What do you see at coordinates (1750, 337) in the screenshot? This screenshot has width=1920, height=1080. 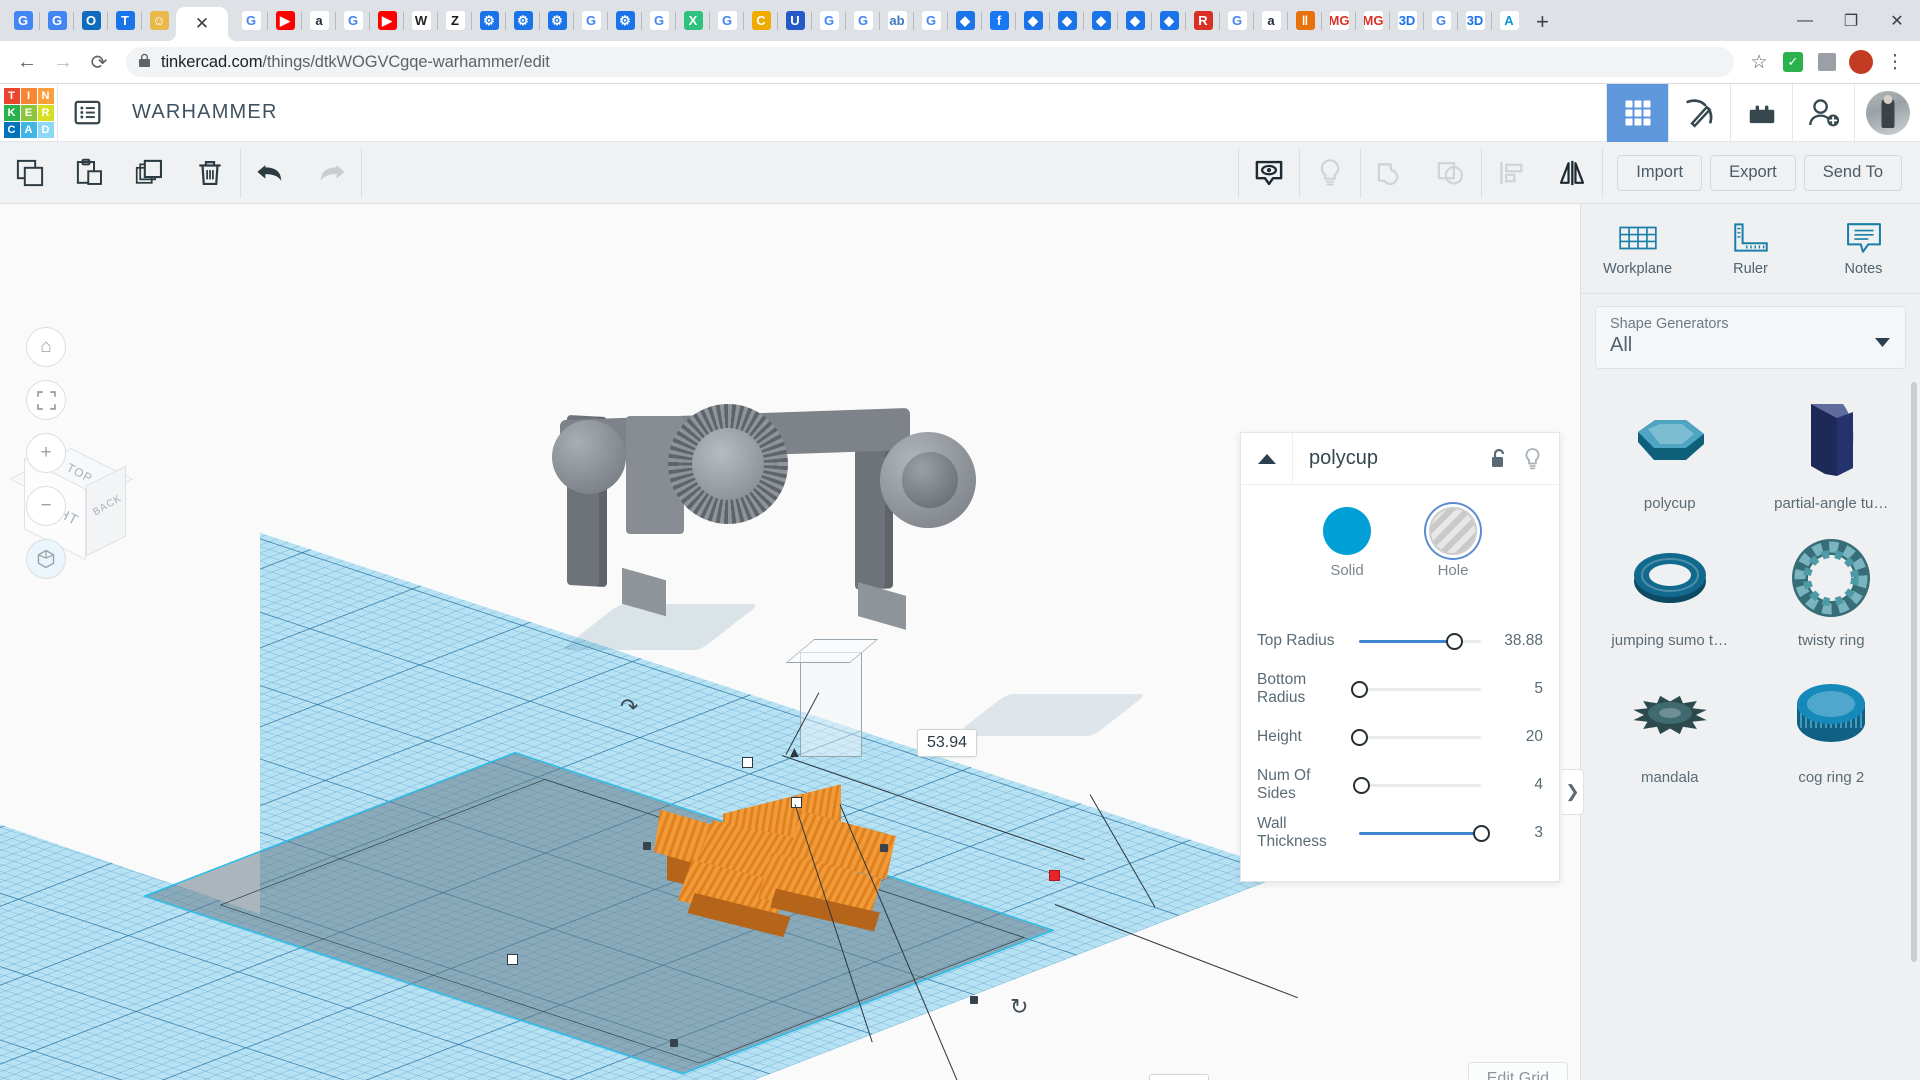 I see `shape-generators-select: Shape Generators All` at bounding box center [1750, 337].